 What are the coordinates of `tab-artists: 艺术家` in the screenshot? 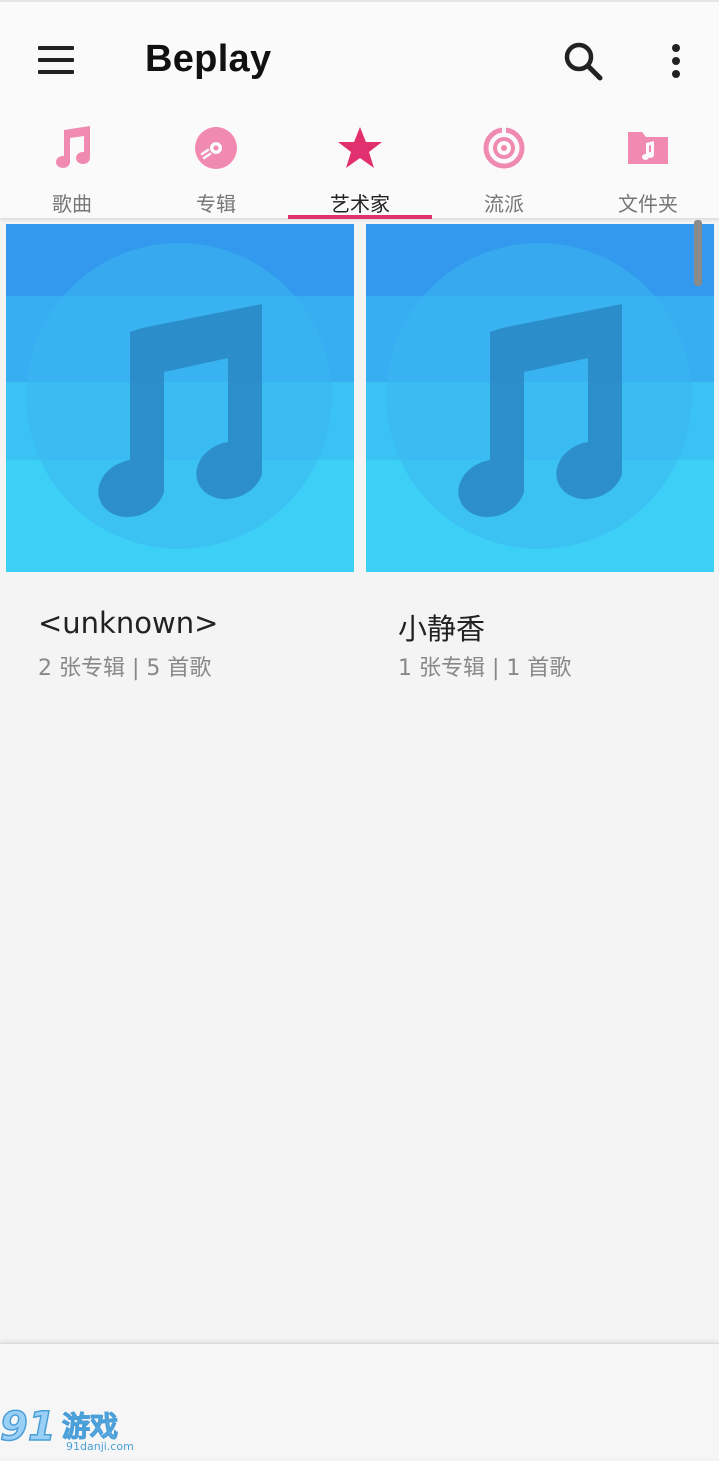 It's located at (360, 166).